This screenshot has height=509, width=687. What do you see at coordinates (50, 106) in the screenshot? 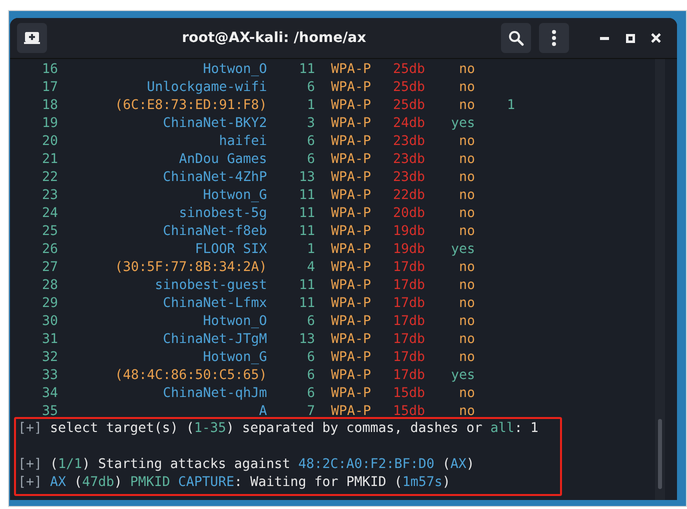
I see `target-number: 18` at bounding box center [50, 106].